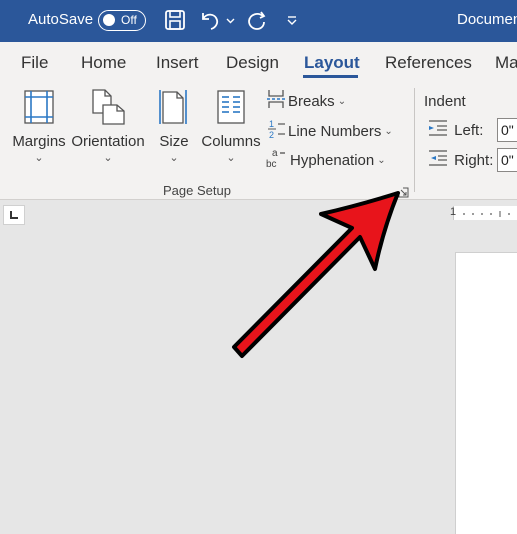 This screenshot has height=534, width=517. I want to click on margins-icon, so click(39, 103).